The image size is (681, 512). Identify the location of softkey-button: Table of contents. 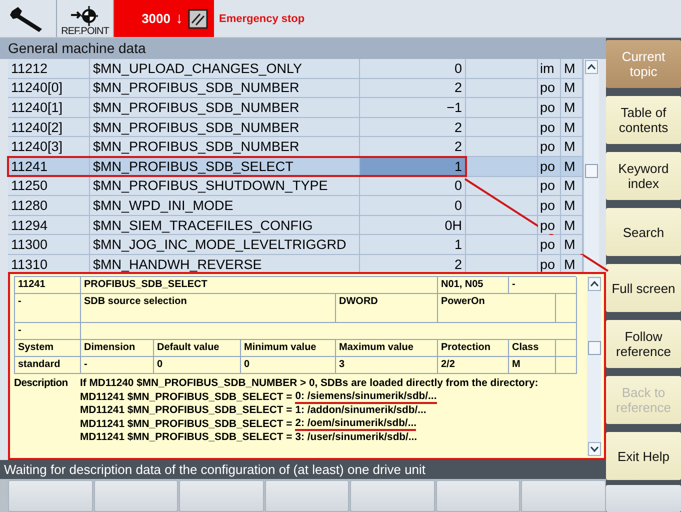
(643, 120).